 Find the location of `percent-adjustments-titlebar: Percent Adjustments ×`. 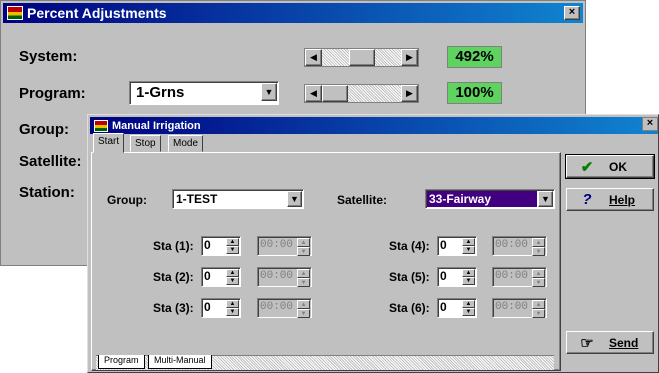

percent-adjustments-titlebar: Percent Adjustments × is located at coordinates (293, 13).